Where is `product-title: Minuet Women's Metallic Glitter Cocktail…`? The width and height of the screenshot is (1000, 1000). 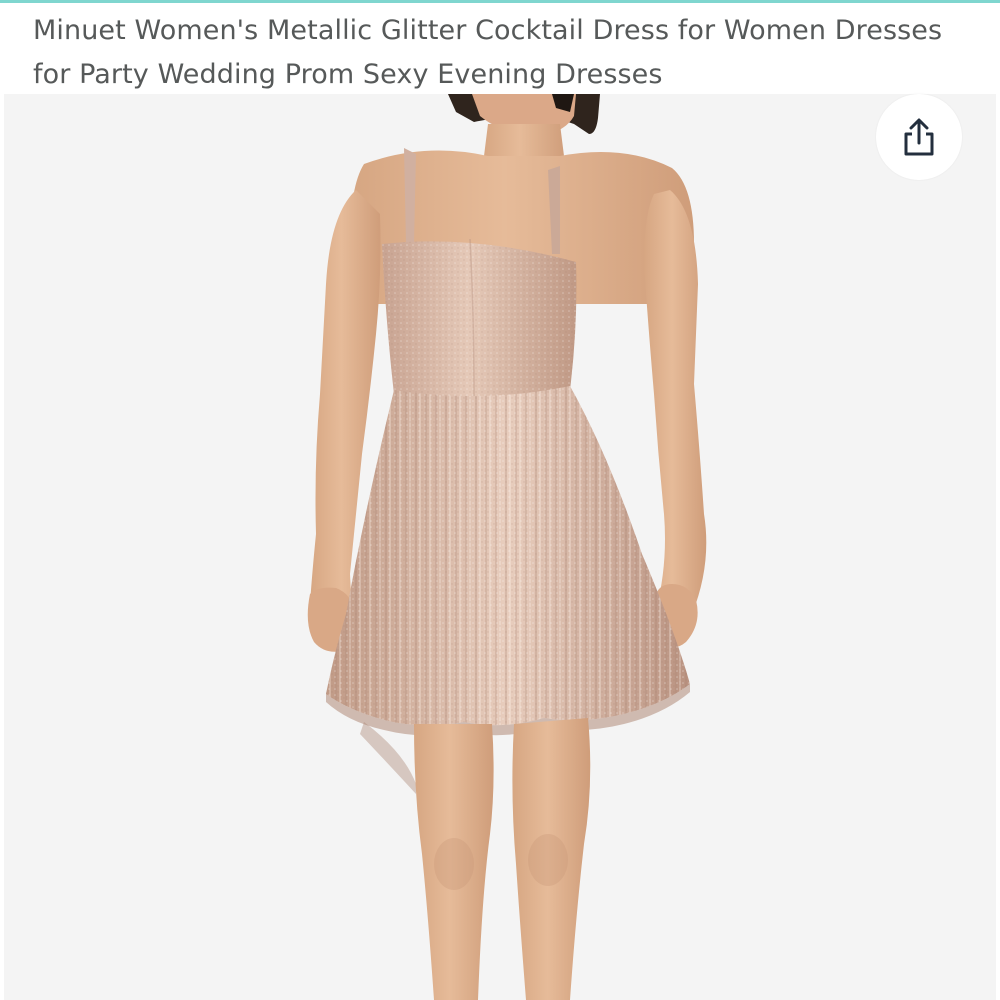 product-title: Minuet Women's Metallic Glitter Cocktail… is located at coordinates (488, 52).